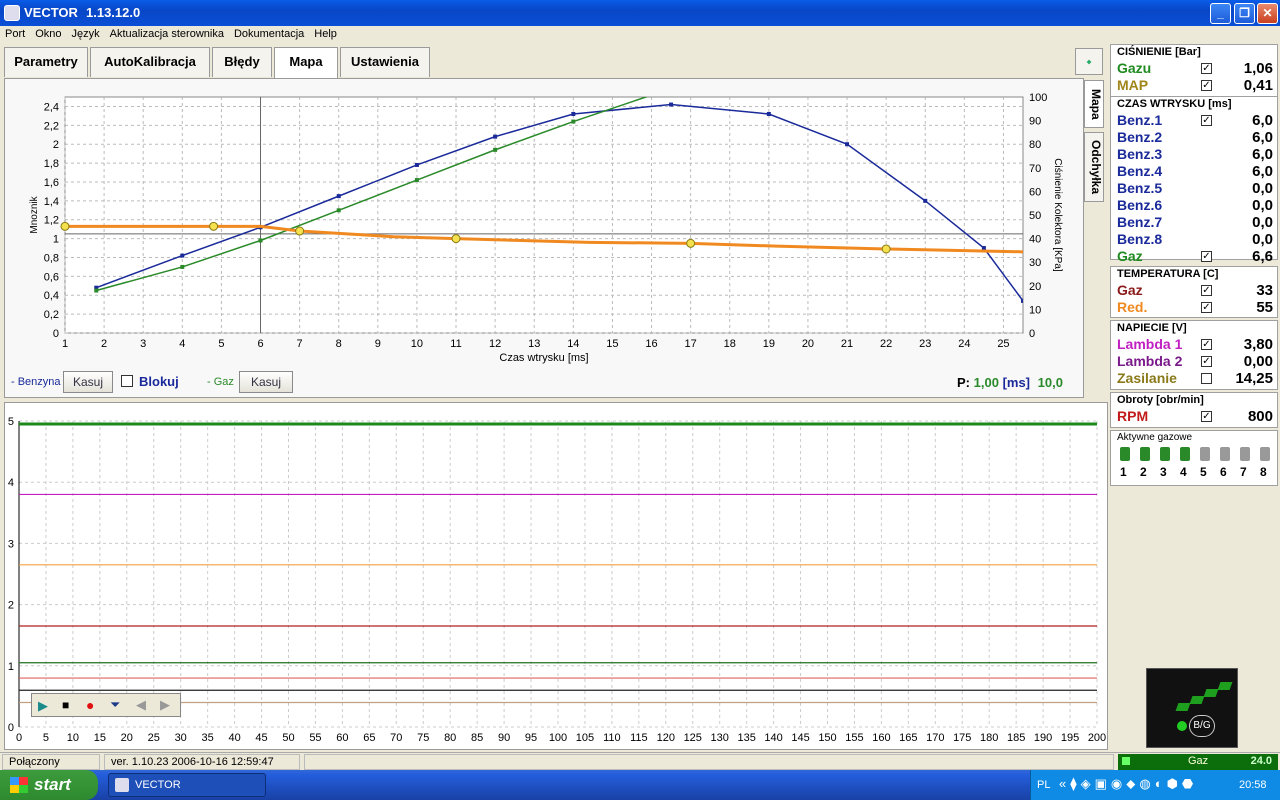  Describe the element at coordinates (1262, 222) in the screenshot. I see `row-value: 0,0` at that location.